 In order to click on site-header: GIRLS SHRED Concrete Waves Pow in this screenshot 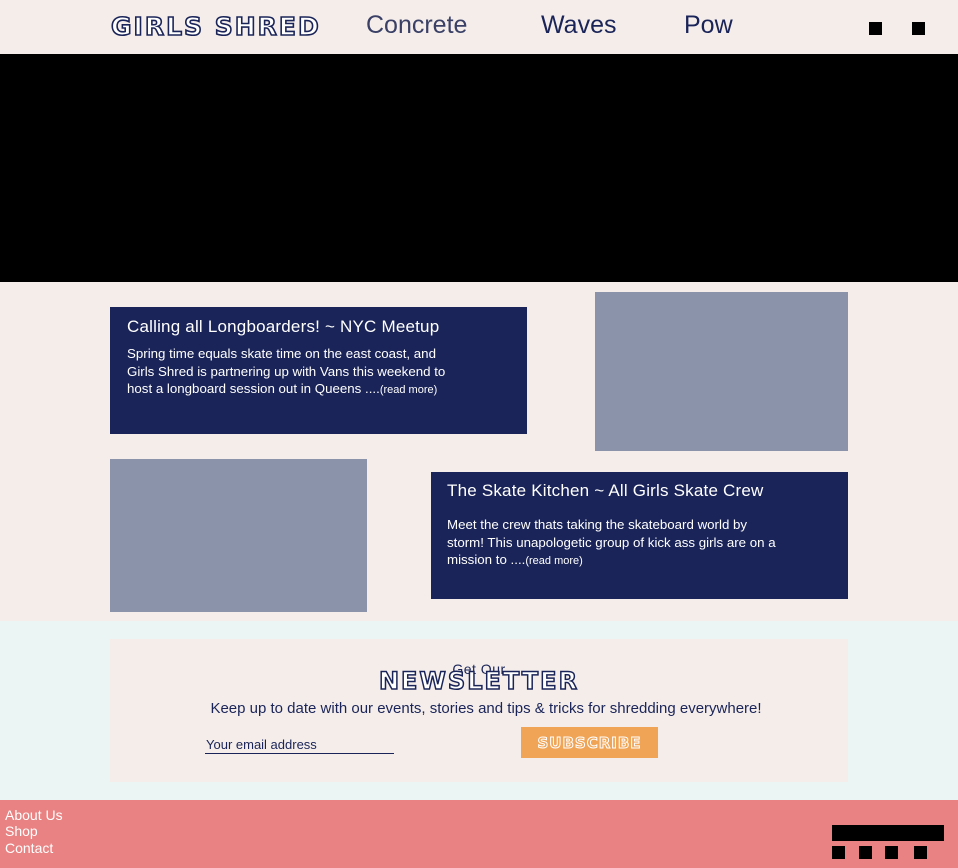, I will do `click(479, 27)`.